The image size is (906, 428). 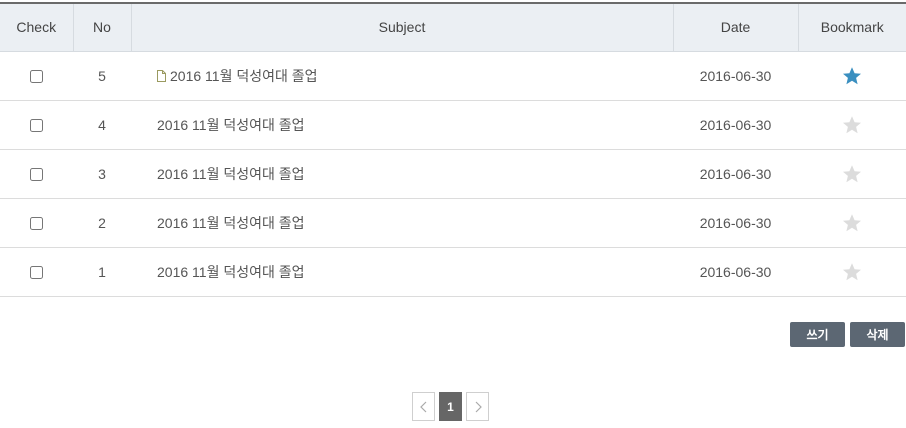 I want to click on table-row: 4 2016 11월 덕성여대 졸업 2016-06-30, so click(x=453, y=124).